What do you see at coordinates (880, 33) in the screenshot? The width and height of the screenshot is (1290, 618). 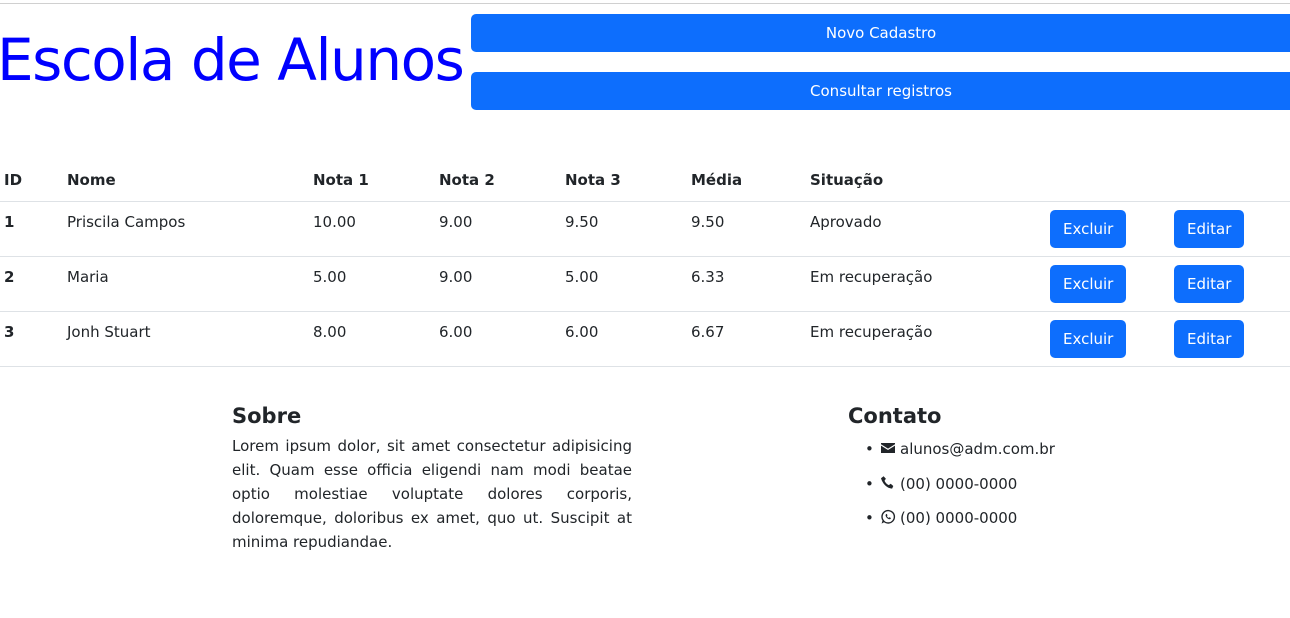 I see `new-registration-button: Novo Cadastro` at bounding box center [880, 33].